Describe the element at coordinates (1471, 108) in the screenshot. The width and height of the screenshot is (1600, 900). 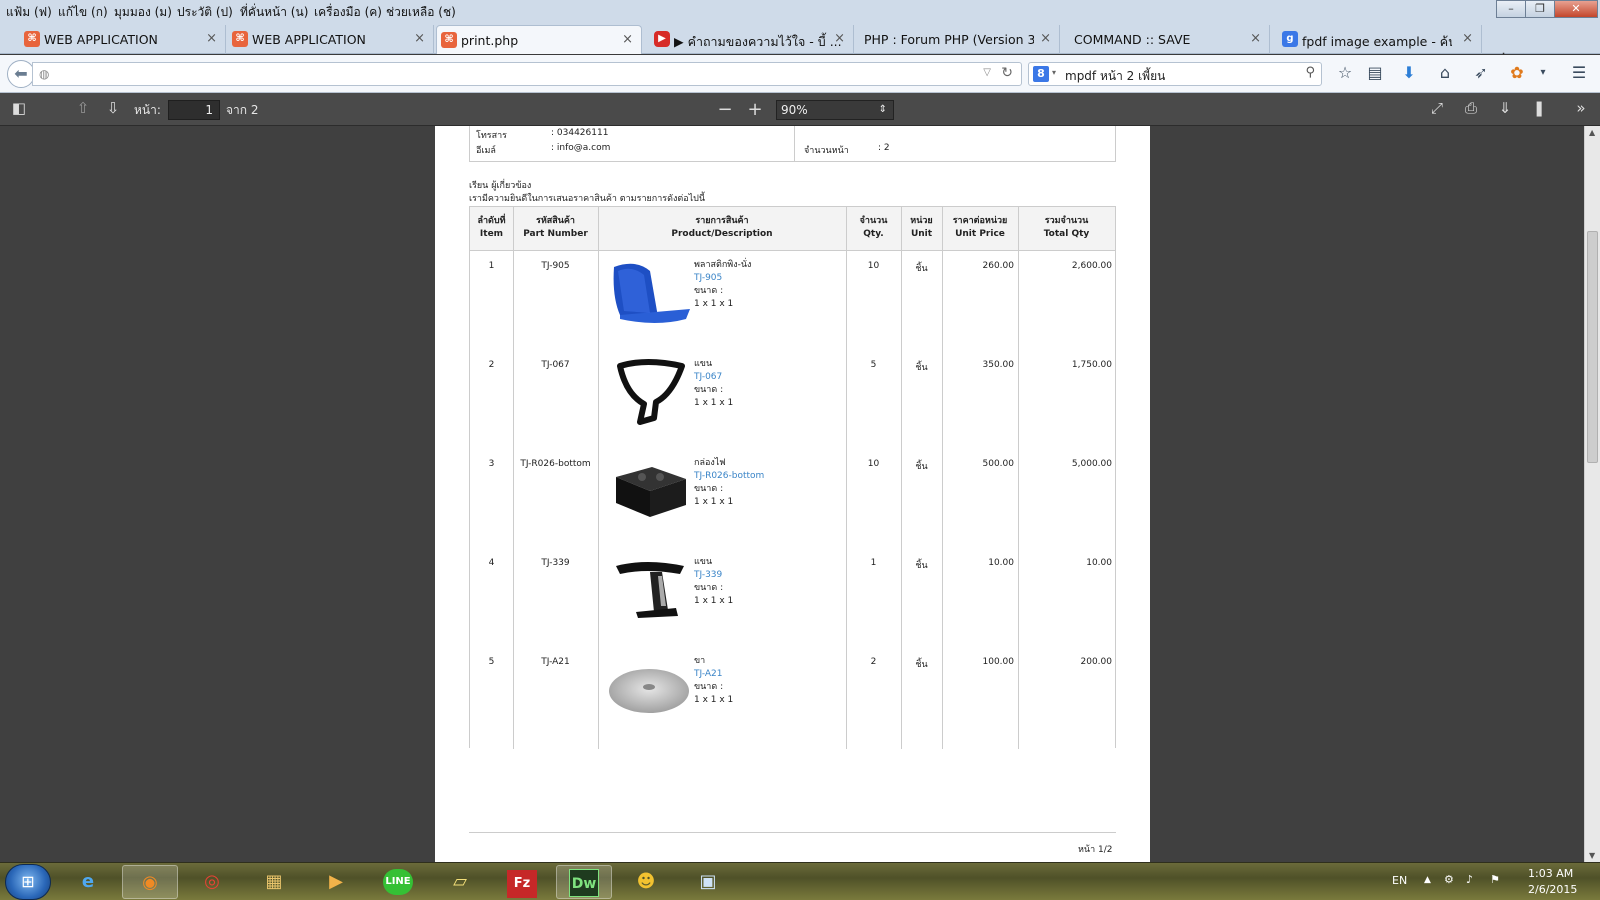
I see `print-icon: ⎙` at that location.